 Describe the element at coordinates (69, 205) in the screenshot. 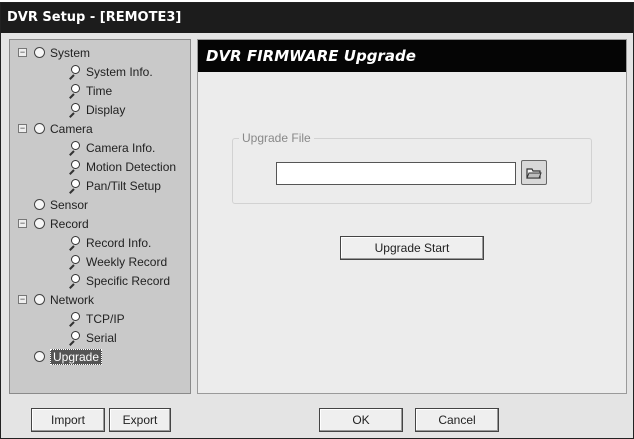

I see `tree-item-label: Sensor` at that location.